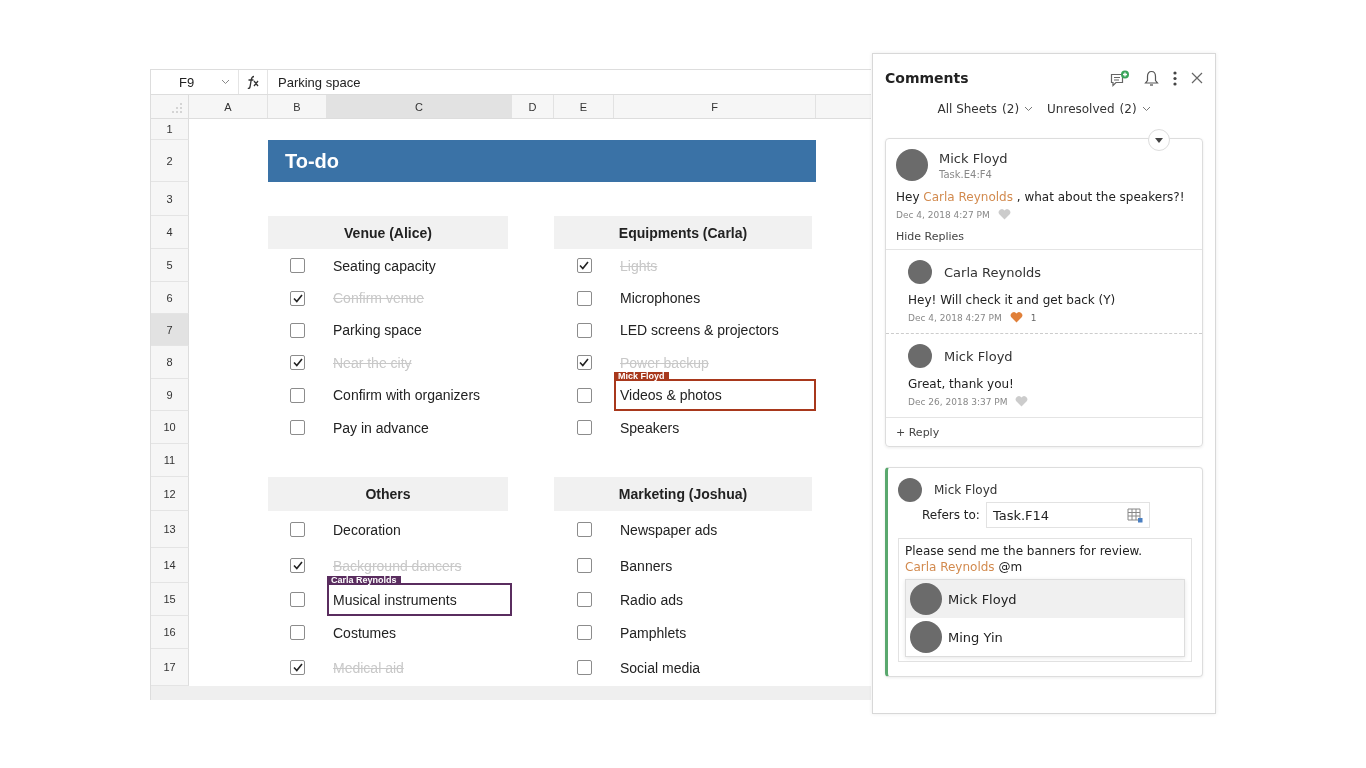  What do you see at coordinates (170, 232) in the screenshot?
I see `row-header: 4` at bounding box center [170, 232].